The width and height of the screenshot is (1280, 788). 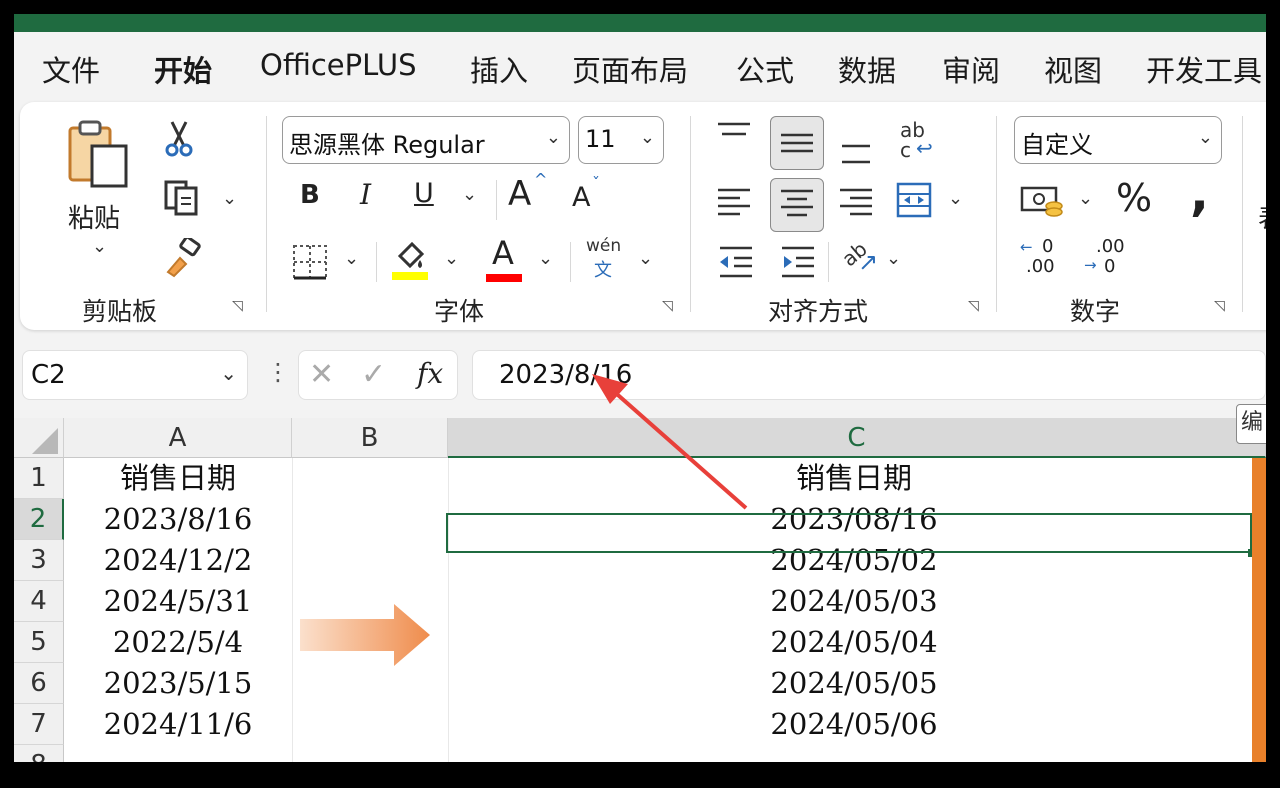 I want to click on tab-insert: 插入, so click(x=499, y=69).